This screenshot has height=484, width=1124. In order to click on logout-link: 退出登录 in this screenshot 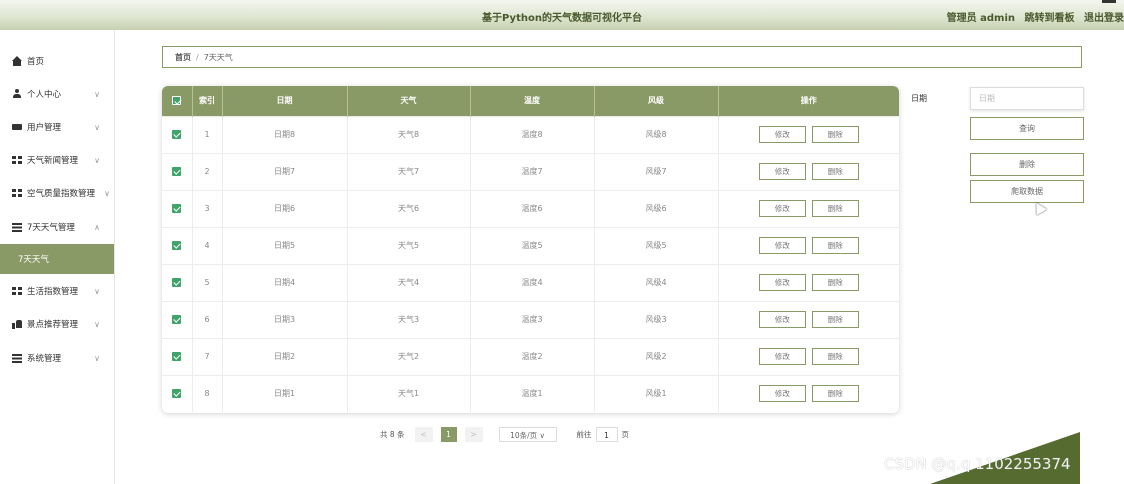, I will do `click(1104, 18)`.